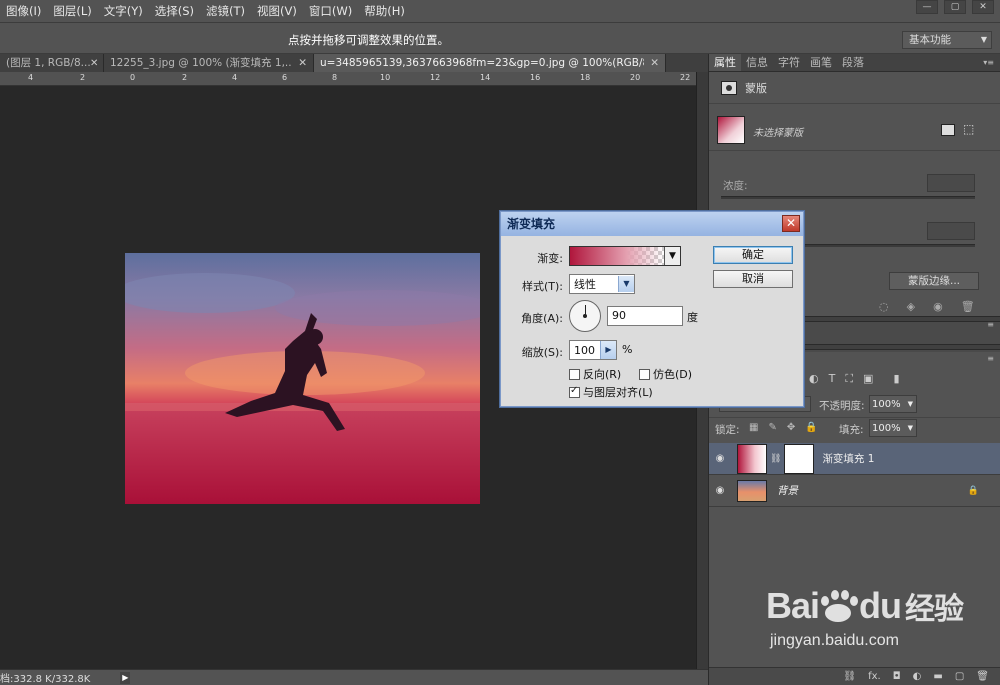  Describe the element at coordinates (848, 197) in the screenshot. I see `density-slider` at that location.